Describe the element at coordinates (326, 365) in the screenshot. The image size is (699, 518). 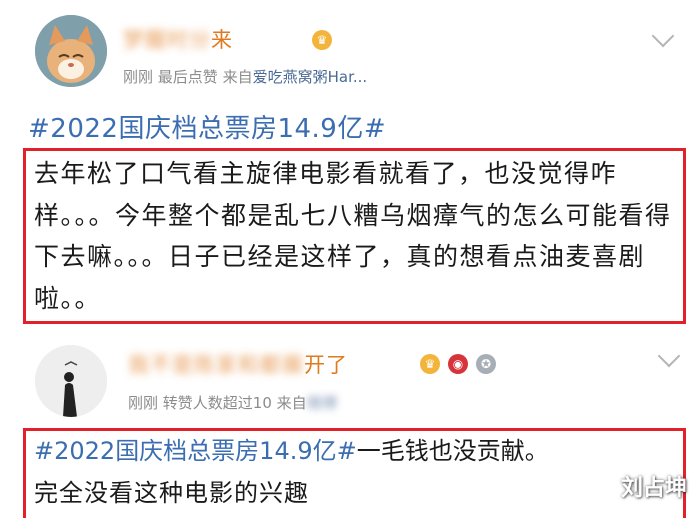
I see `username-visible-part: 开了` at that location.